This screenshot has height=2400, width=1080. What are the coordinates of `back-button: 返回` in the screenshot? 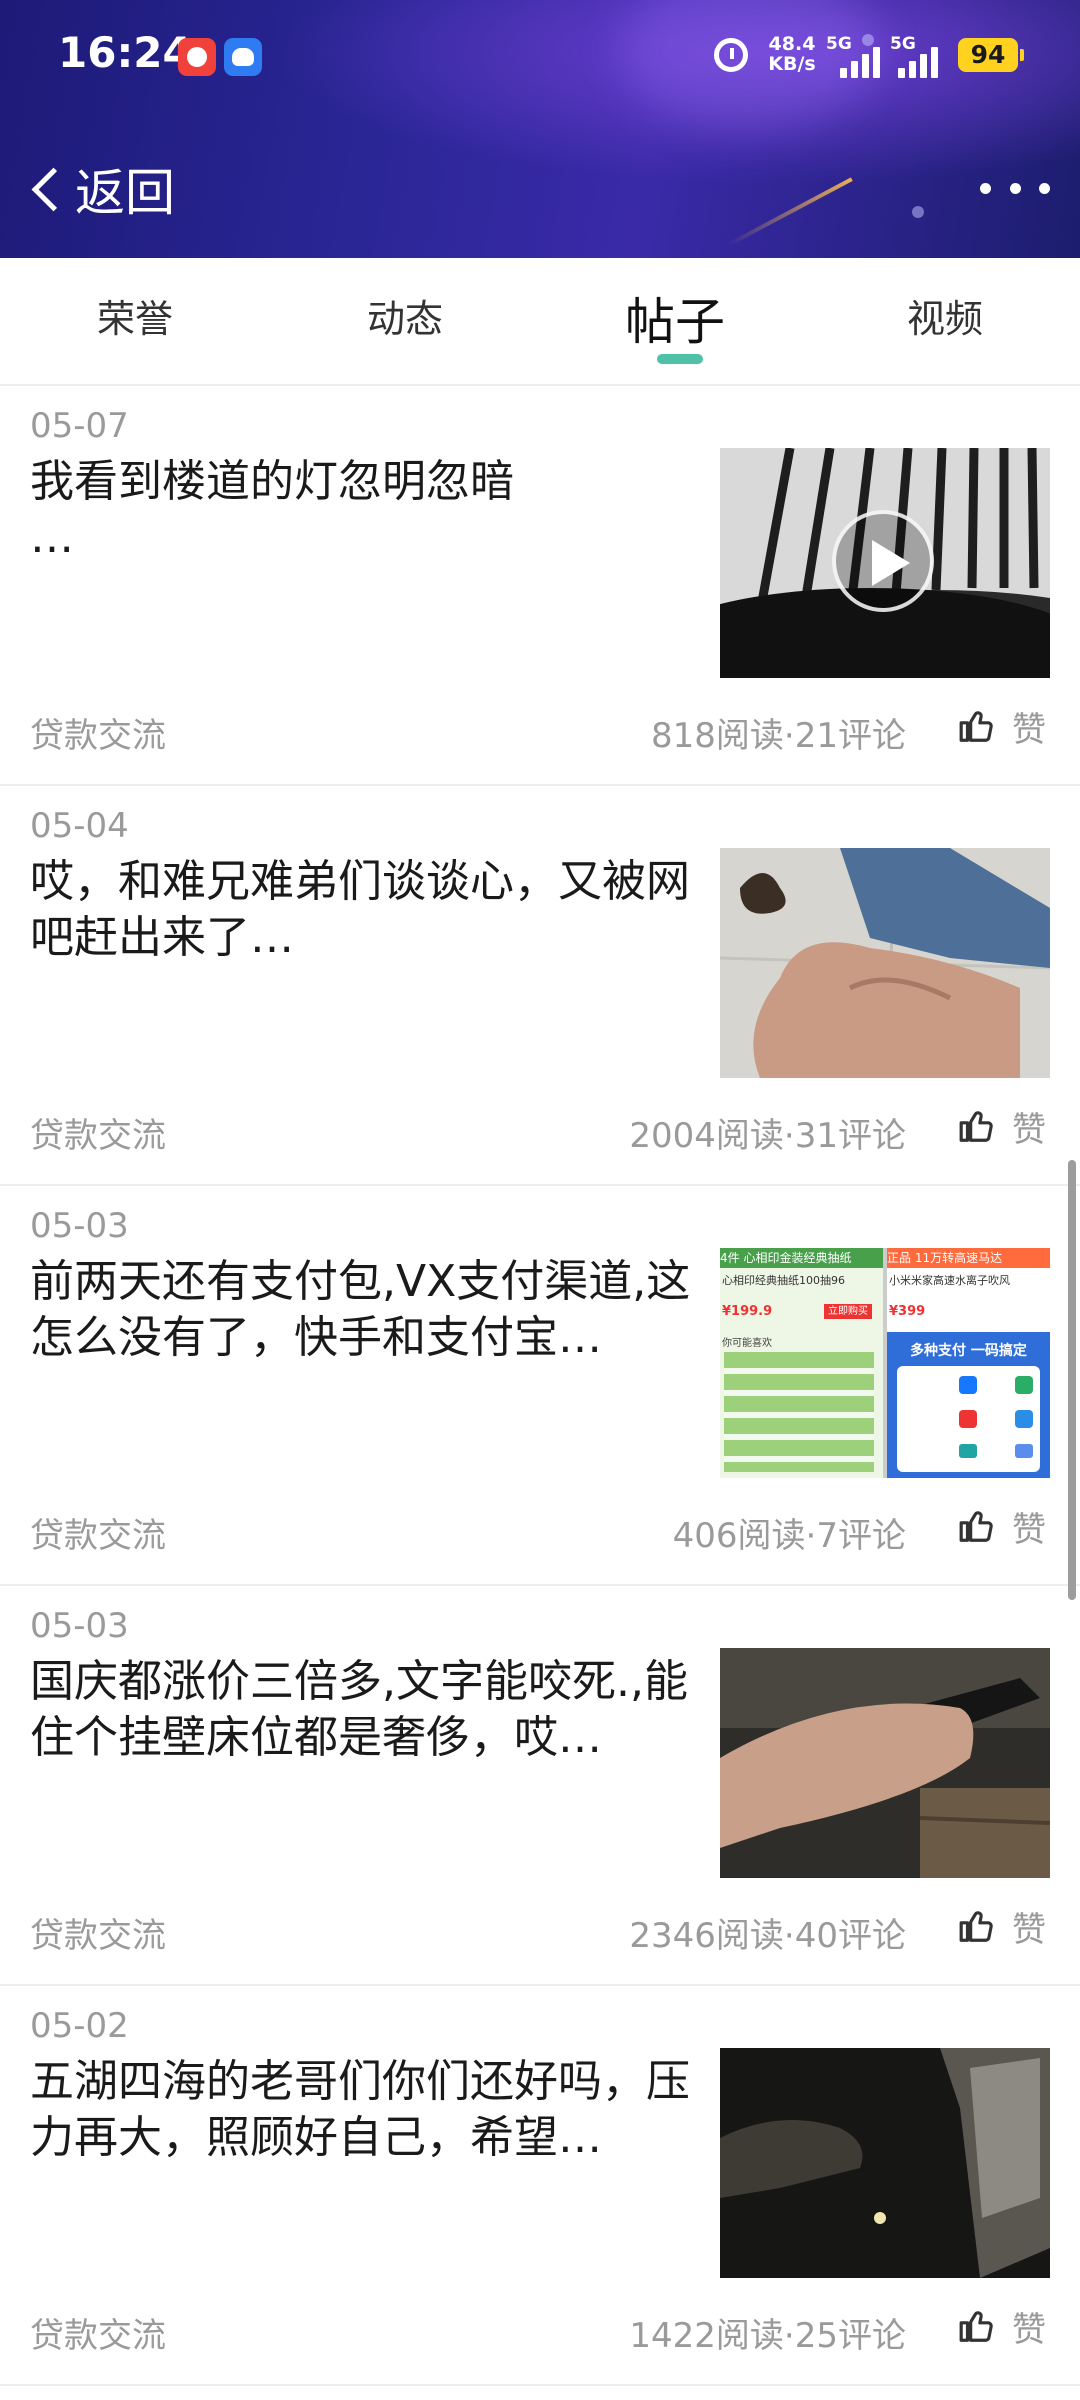 It's located at (101, 189).